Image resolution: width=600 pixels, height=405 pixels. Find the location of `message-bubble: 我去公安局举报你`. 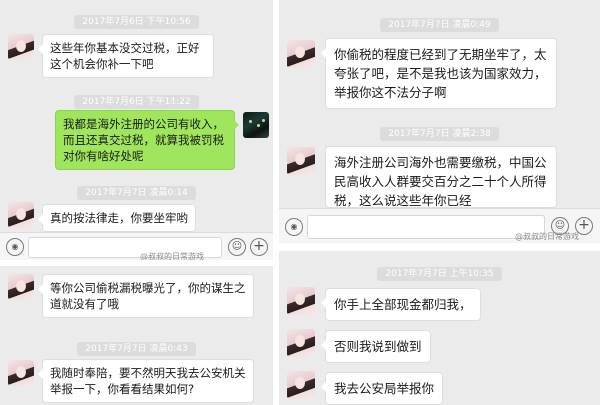

message-bubble: 我去公安局举报你 is located at coordinates (382, 388).